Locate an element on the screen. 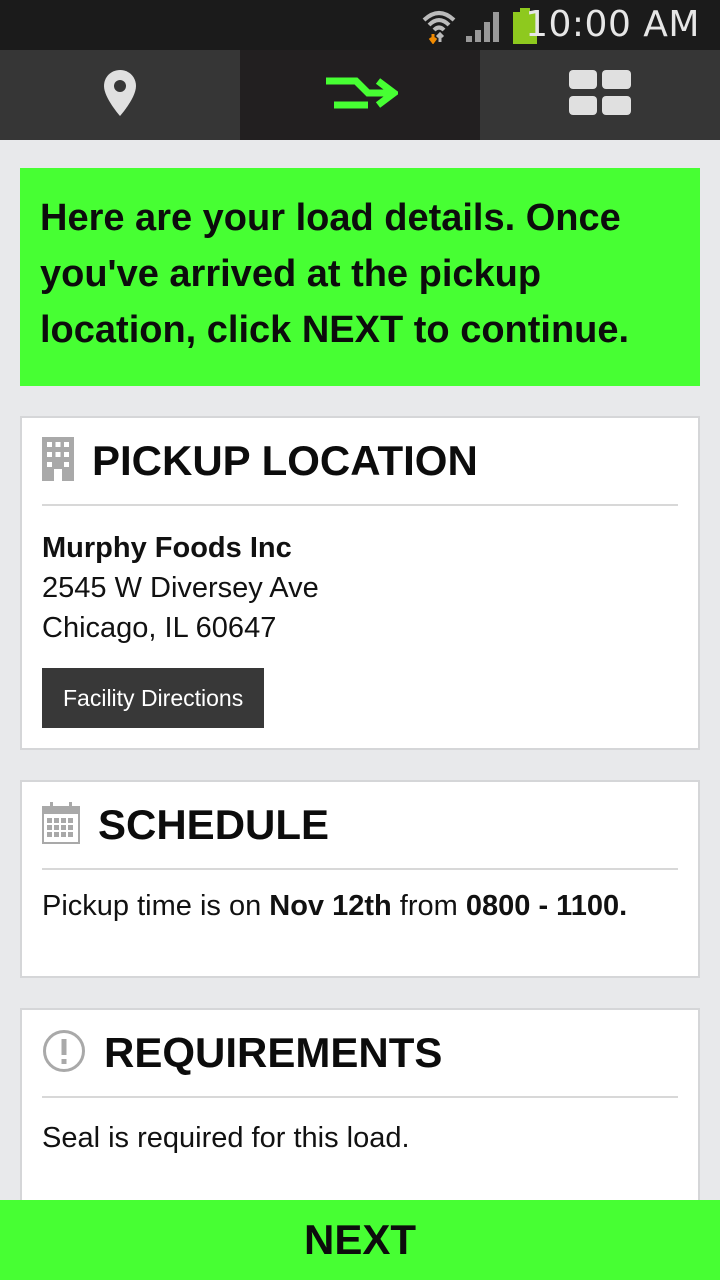 This screenshot has height=1280, width=720. arrow-right-icon is located at coordinates (361, 95).